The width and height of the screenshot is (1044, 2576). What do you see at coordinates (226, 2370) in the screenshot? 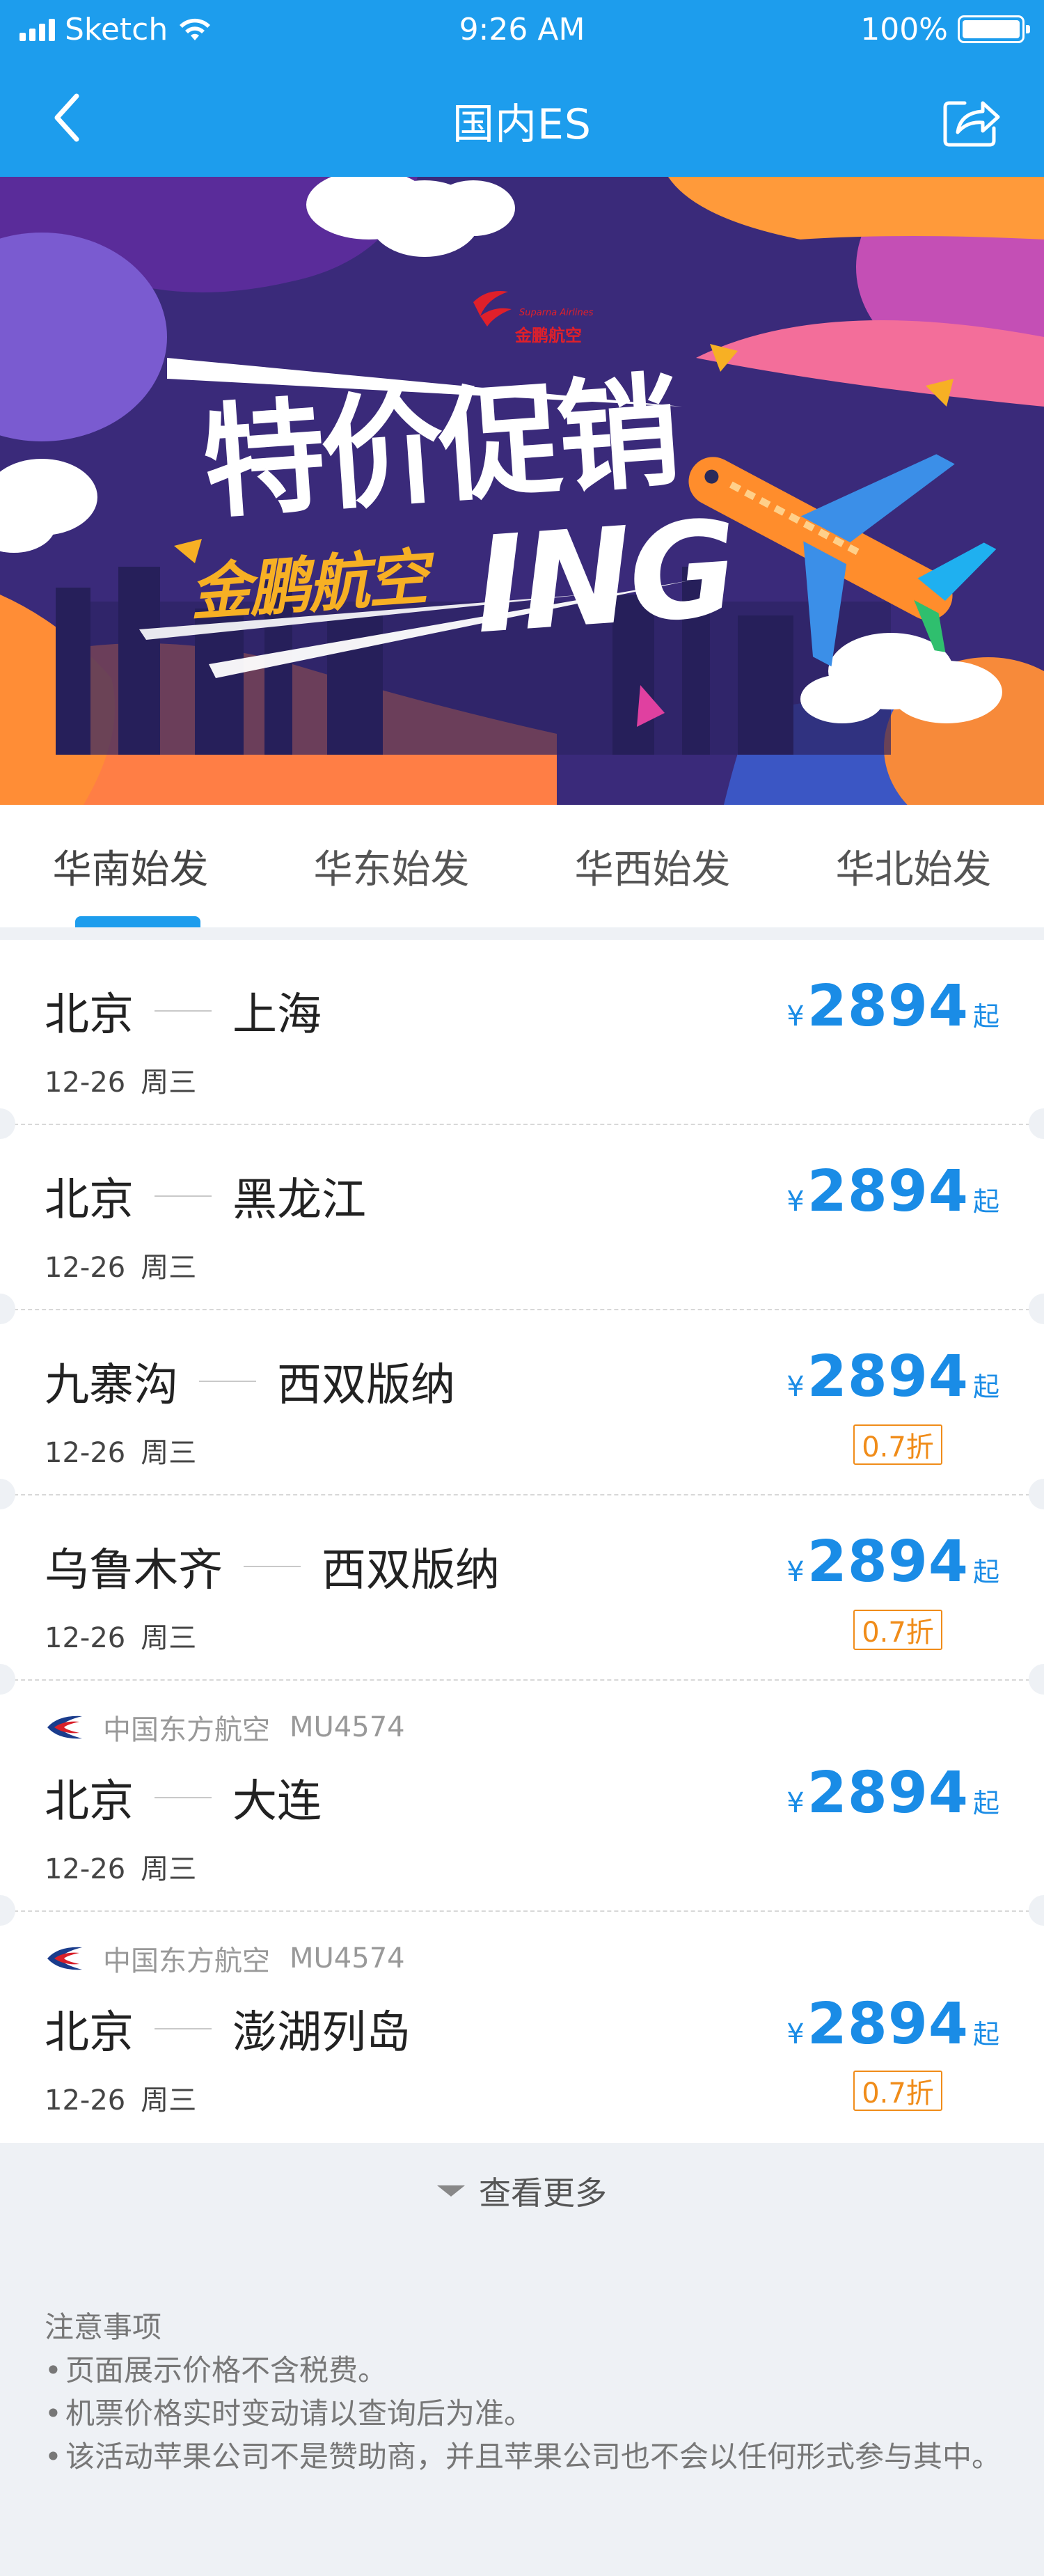
I see `notice-text: 页面展示价格不含税费。` at bounding box center [226, 2370].